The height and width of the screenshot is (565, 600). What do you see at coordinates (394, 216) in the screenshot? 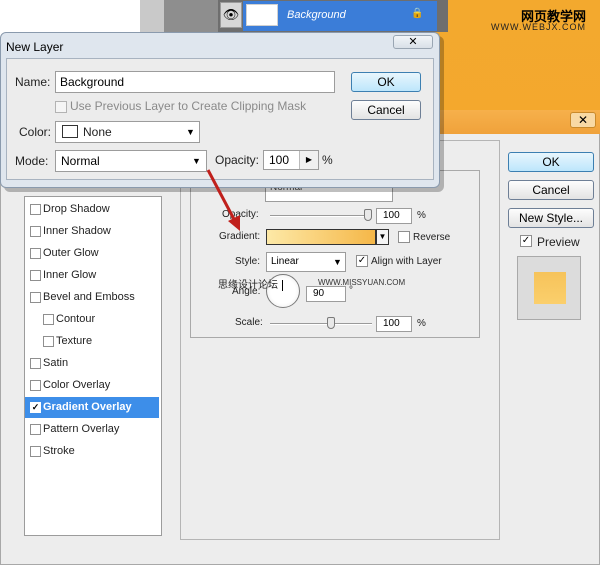
I see `opacity-input: 100` at bounding box center [394, 216].